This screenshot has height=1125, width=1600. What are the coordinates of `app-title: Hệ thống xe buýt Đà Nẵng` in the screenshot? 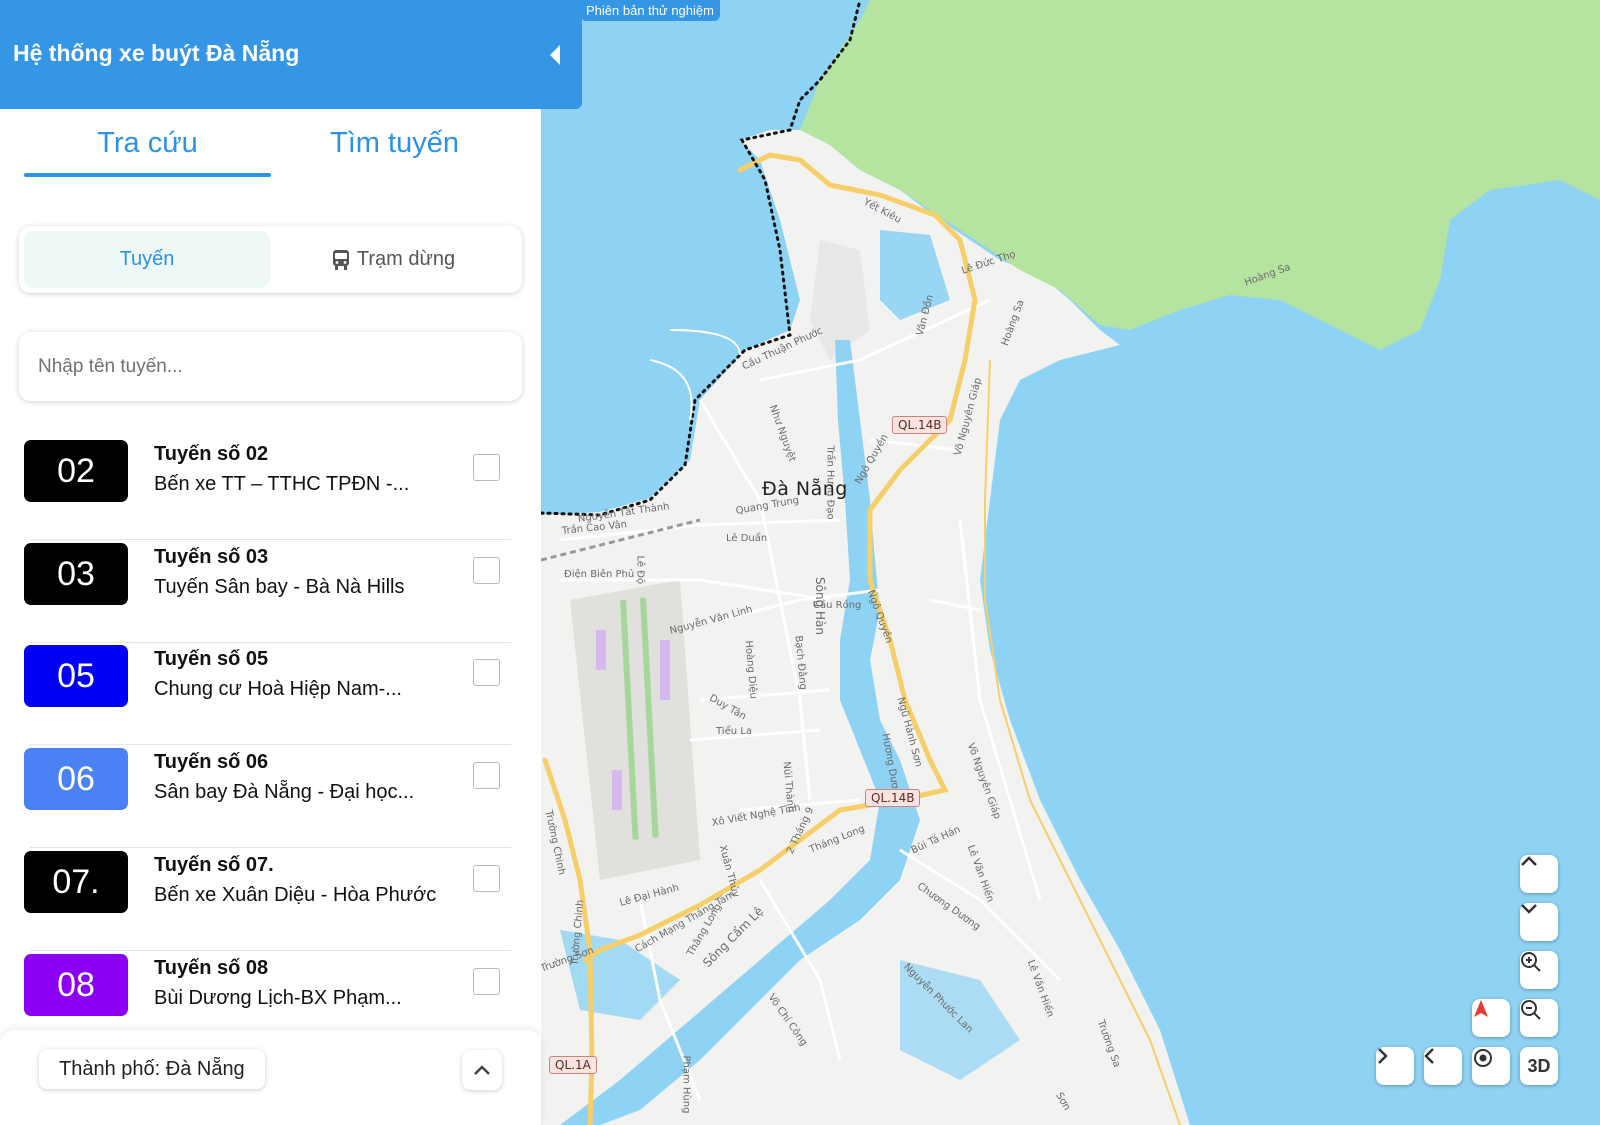 It's located at (156, 53).